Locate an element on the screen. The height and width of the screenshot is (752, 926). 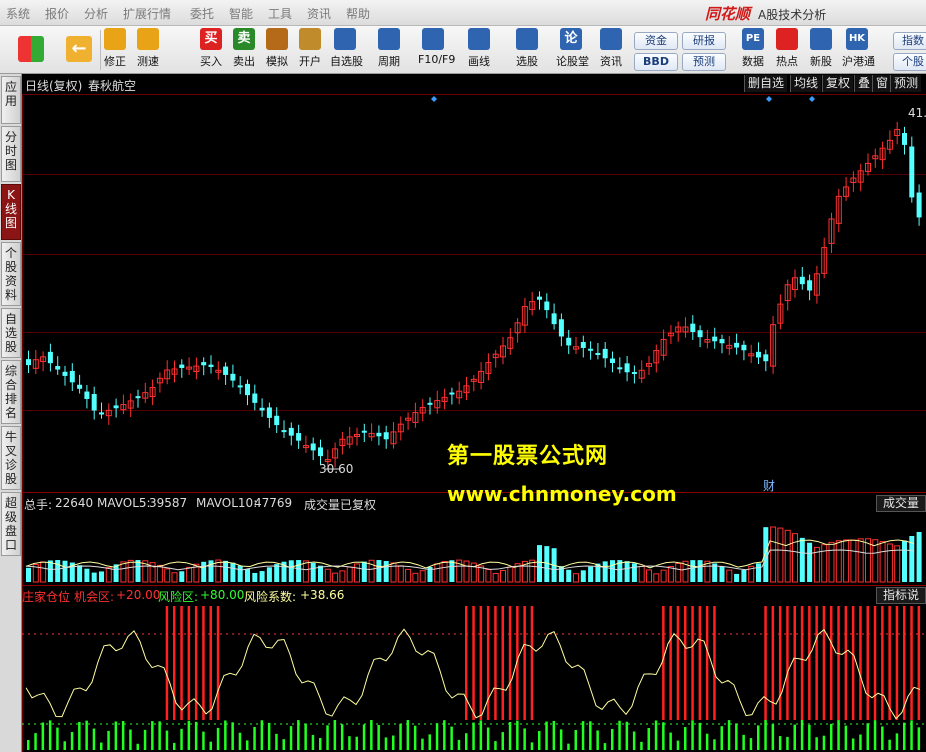
home-button is located at coordinates (31, 50).